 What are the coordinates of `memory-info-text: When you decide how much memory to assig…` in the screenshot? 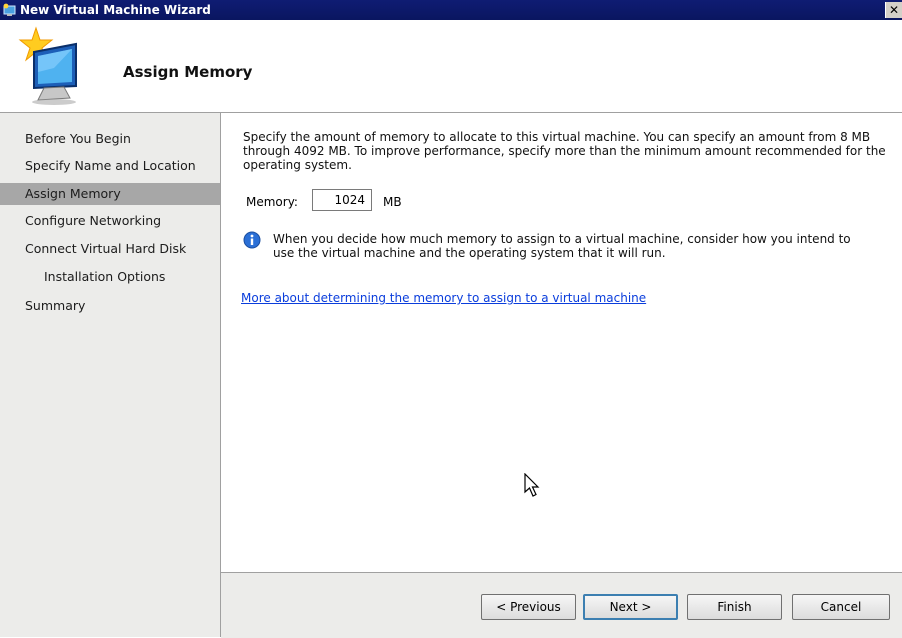 It's located at (562, 246).